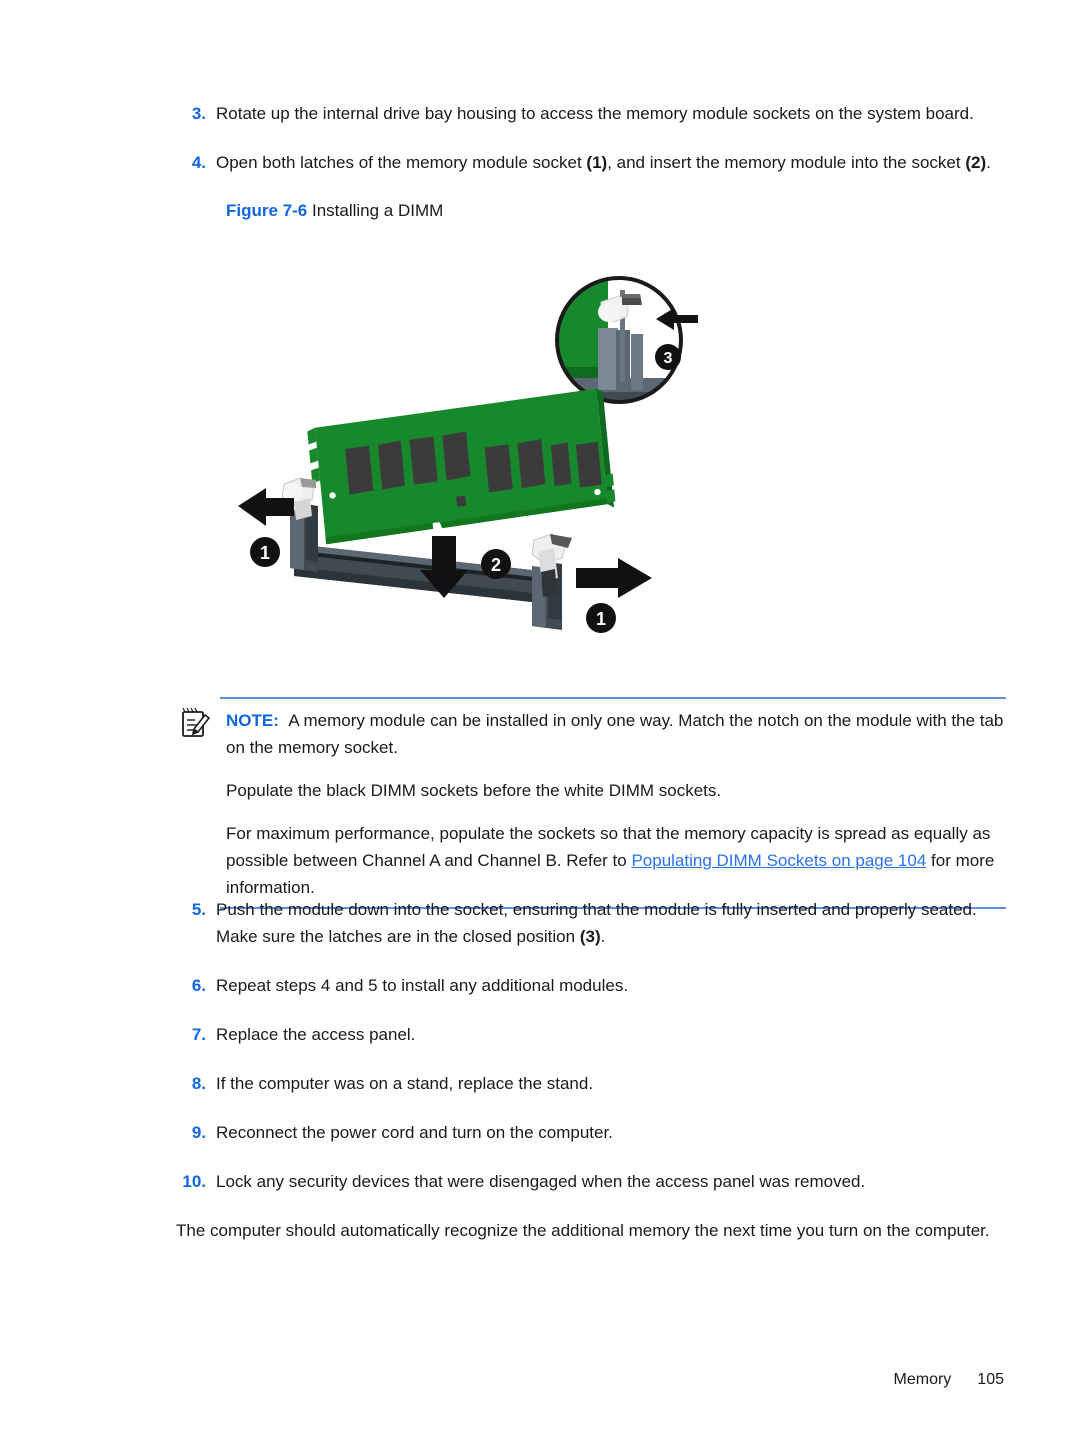 The image size is (1080, 1437). Describe the element at coordinates (976, 162) in the screenshot. I see `step4-callout-2: (2)` at that location.